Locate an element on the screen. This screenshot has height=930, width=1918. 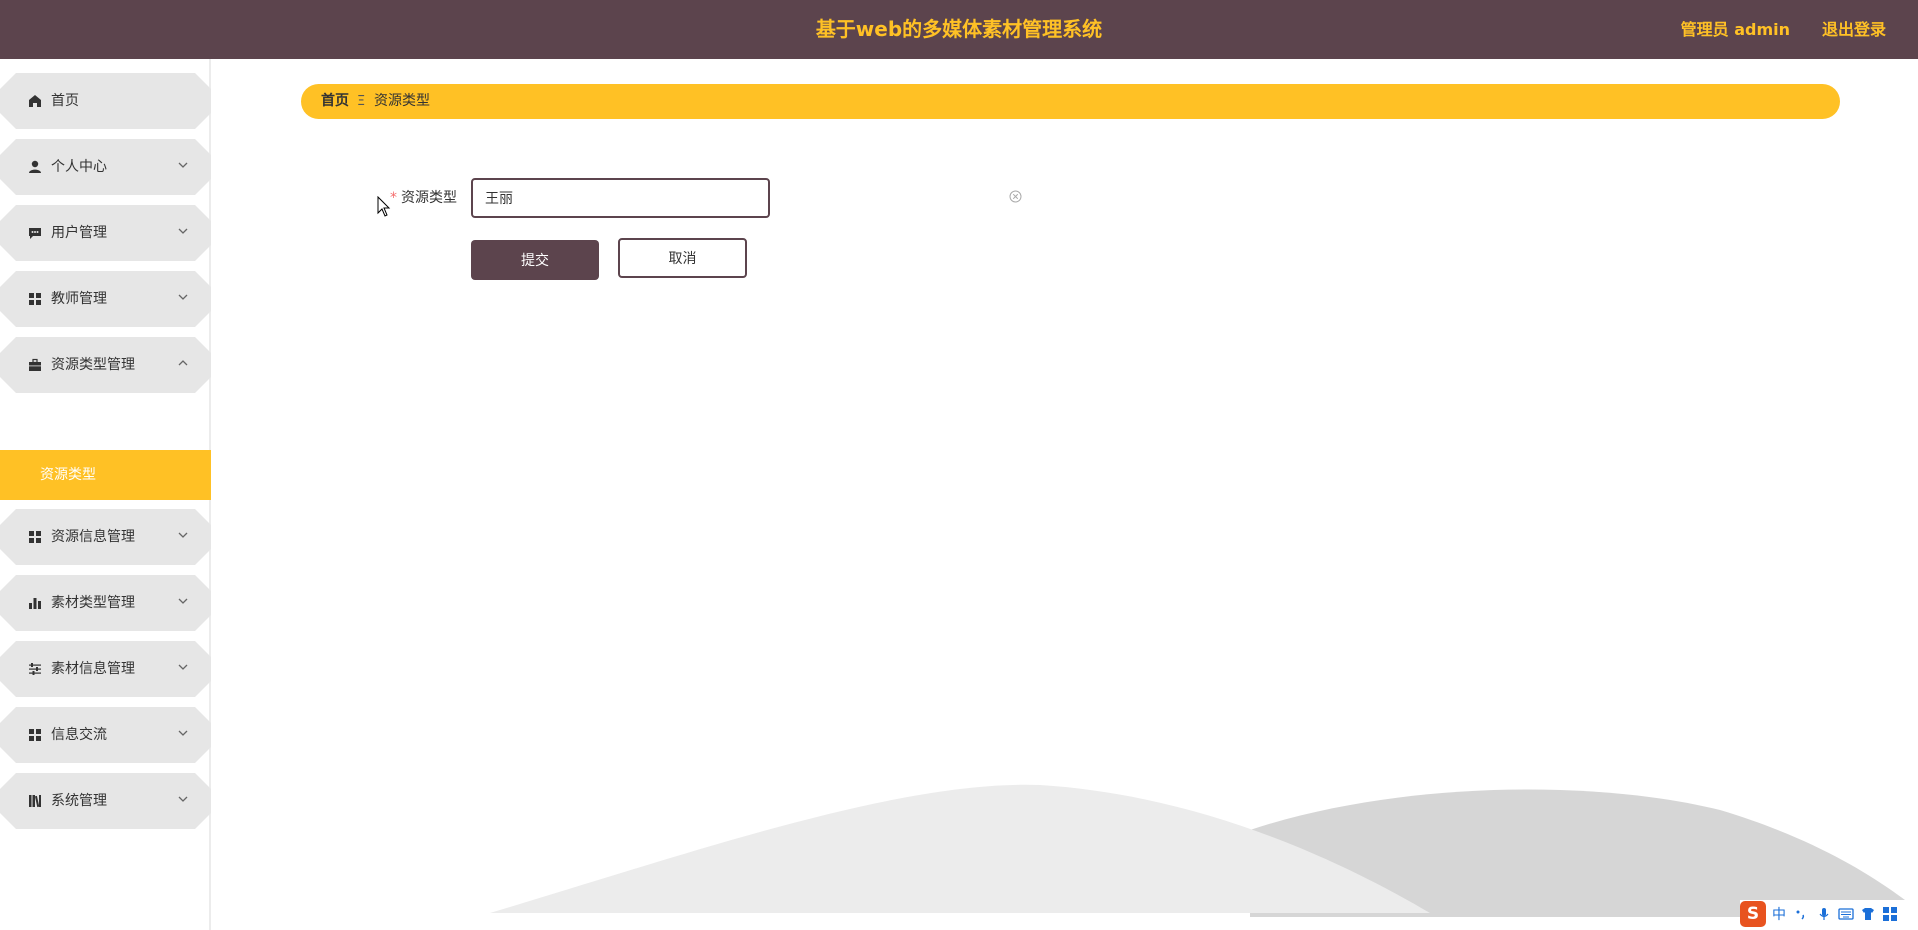
cancel-button: 取消 is located at coordinates (682, 258).